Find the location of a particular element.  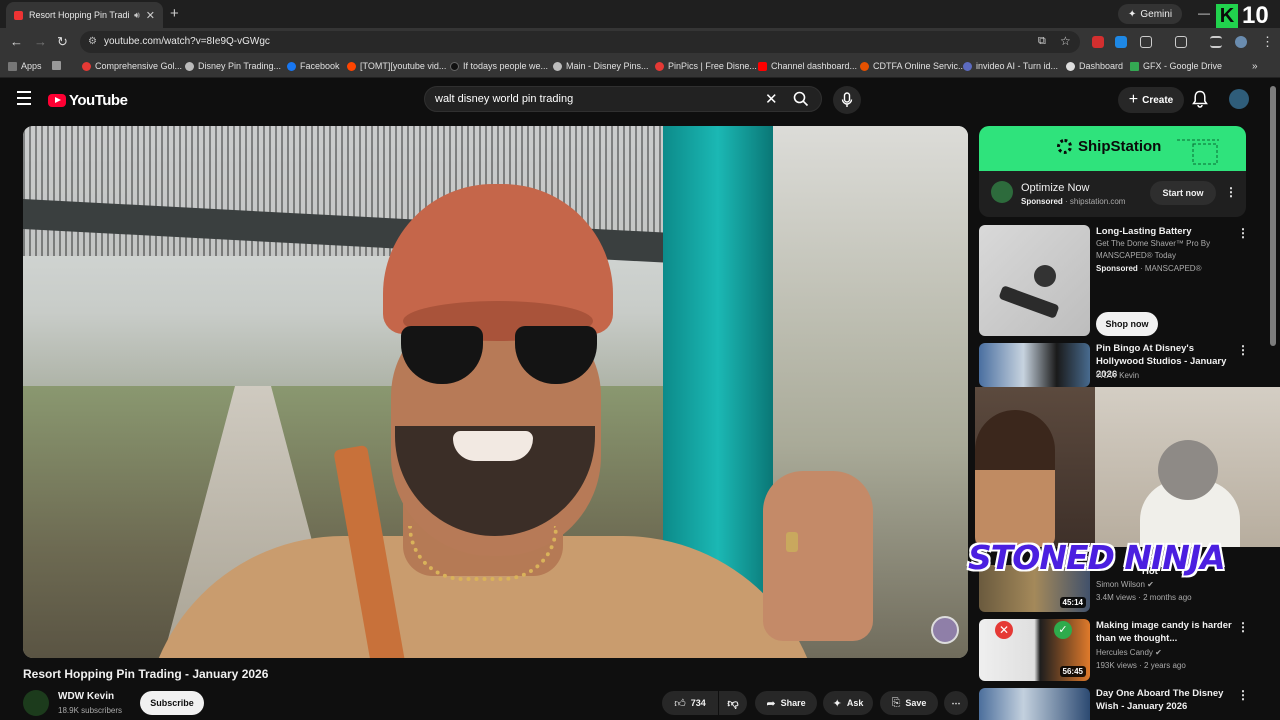

box-outline-icon is located at coordinates (1198, 152).